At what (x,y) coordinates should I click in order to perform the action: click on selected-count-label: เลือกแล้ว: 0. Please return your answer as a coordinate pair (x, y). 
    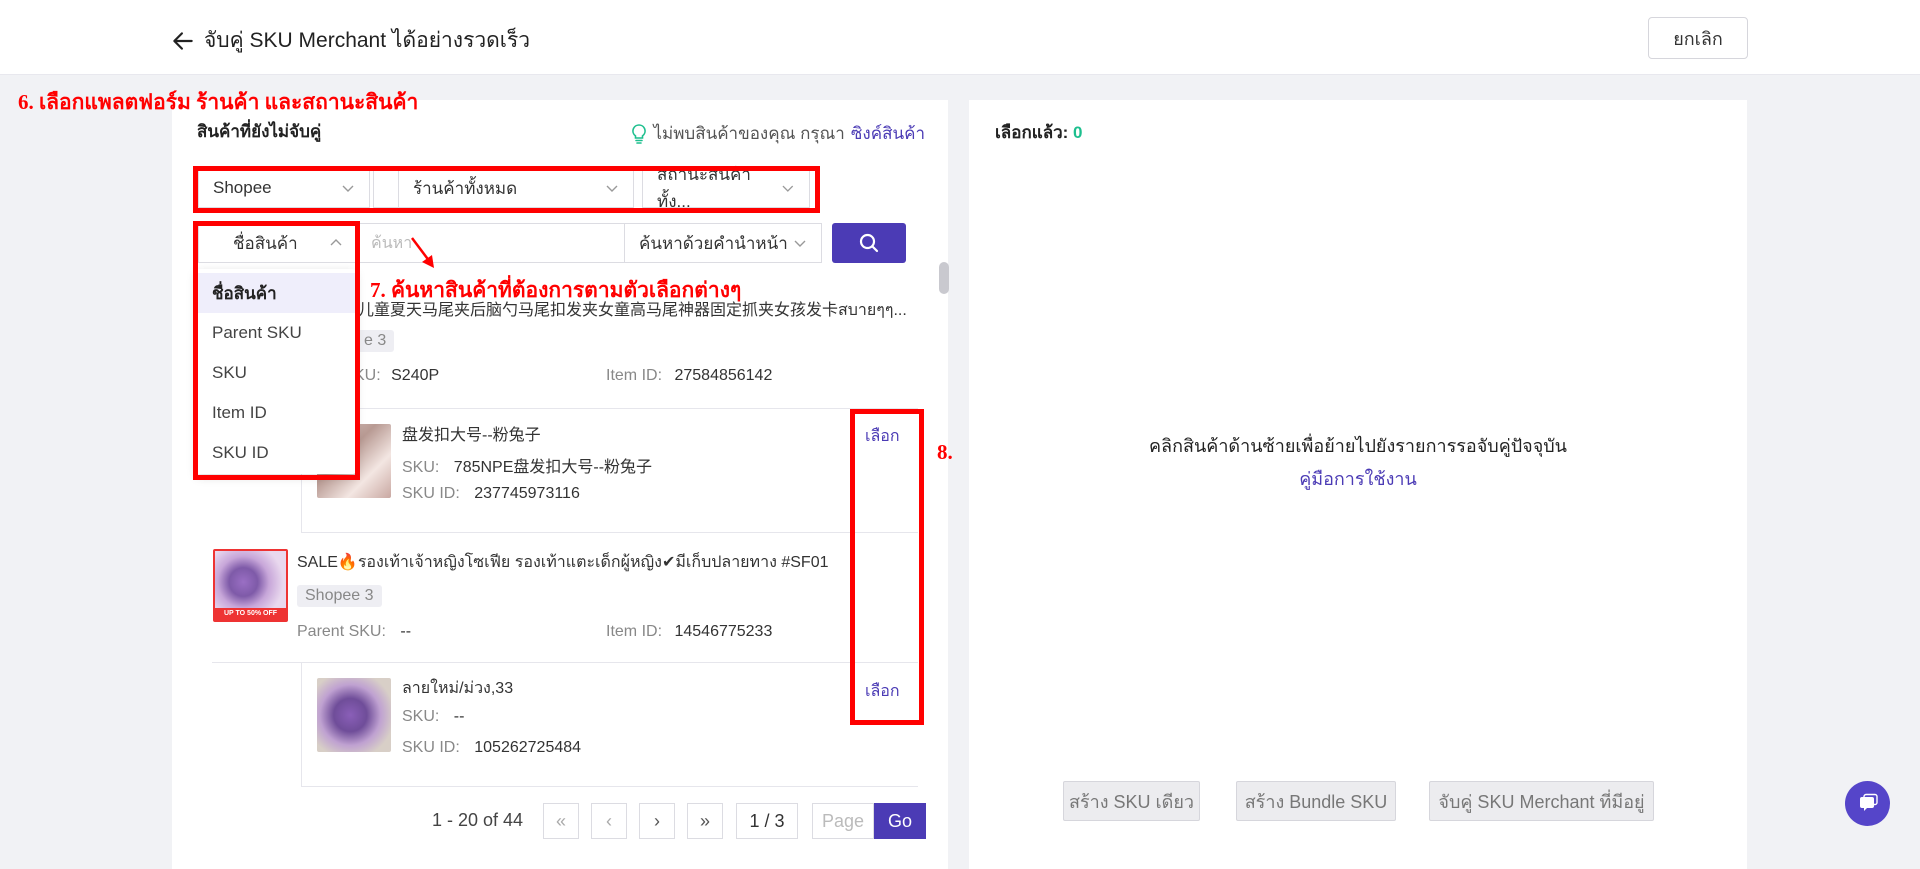
    Looking at the image, I should click on (1039, 132).